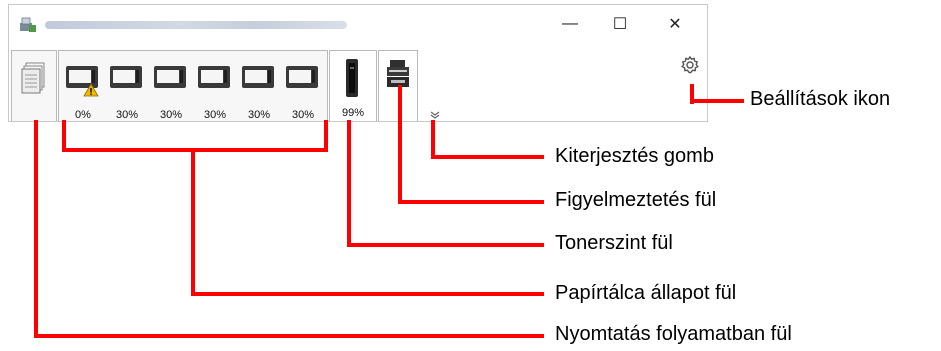  I want to click on callout-line-alert-h, so click(471, 202).